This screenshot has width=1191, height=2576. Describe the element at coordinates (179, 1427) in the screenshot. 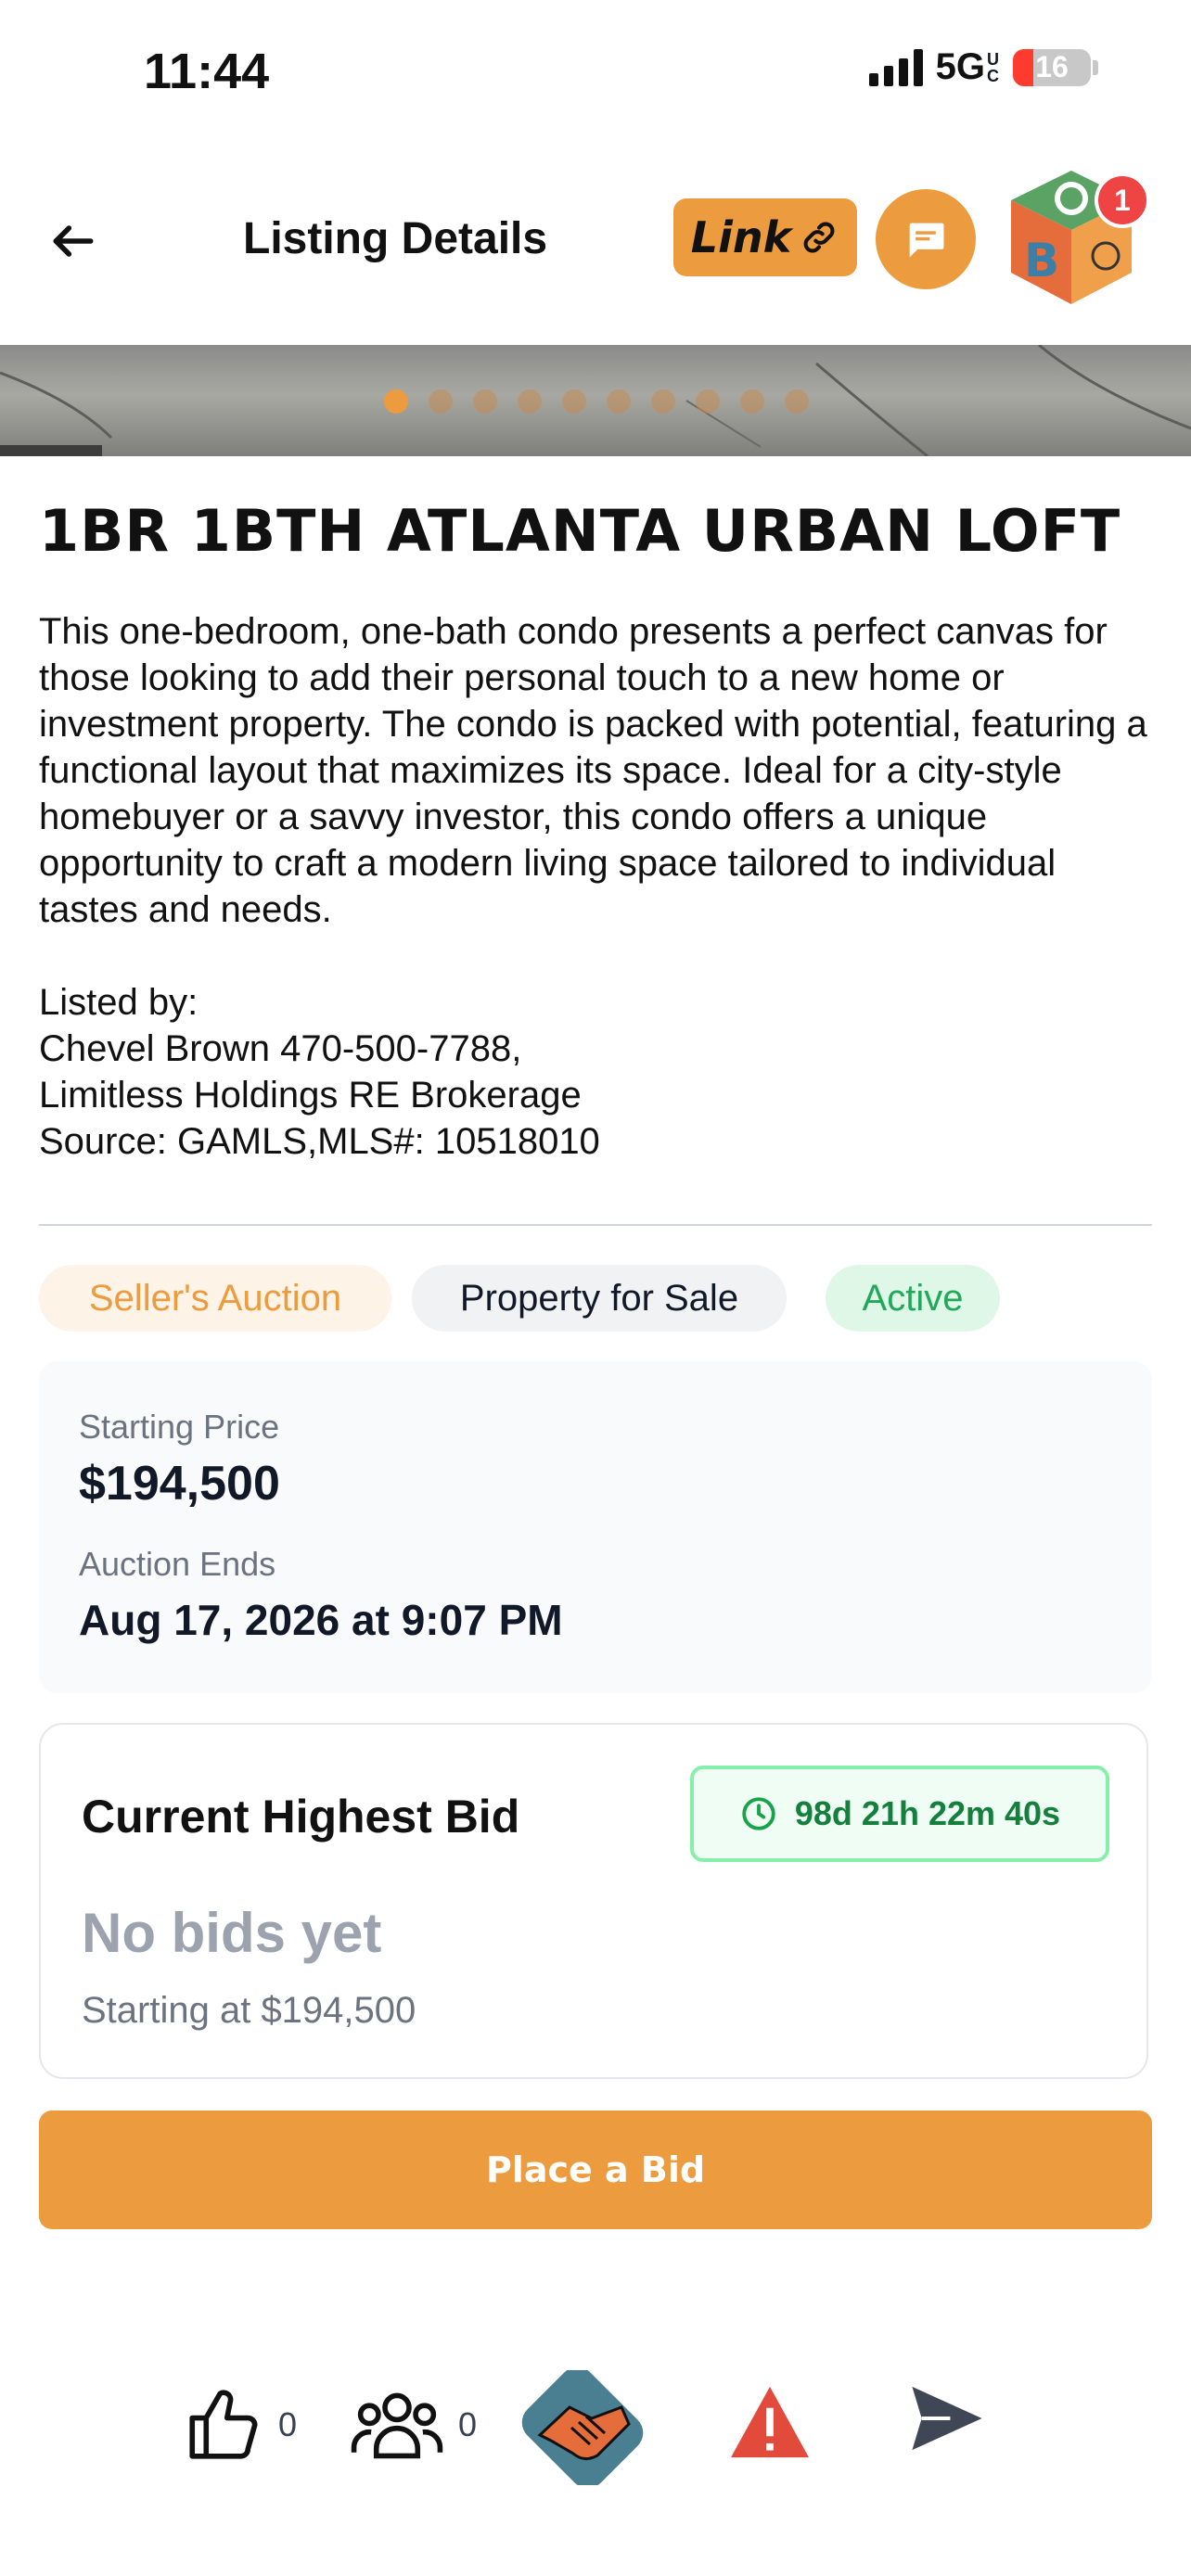

I see `starting-price-label: Starting Price` at that location.